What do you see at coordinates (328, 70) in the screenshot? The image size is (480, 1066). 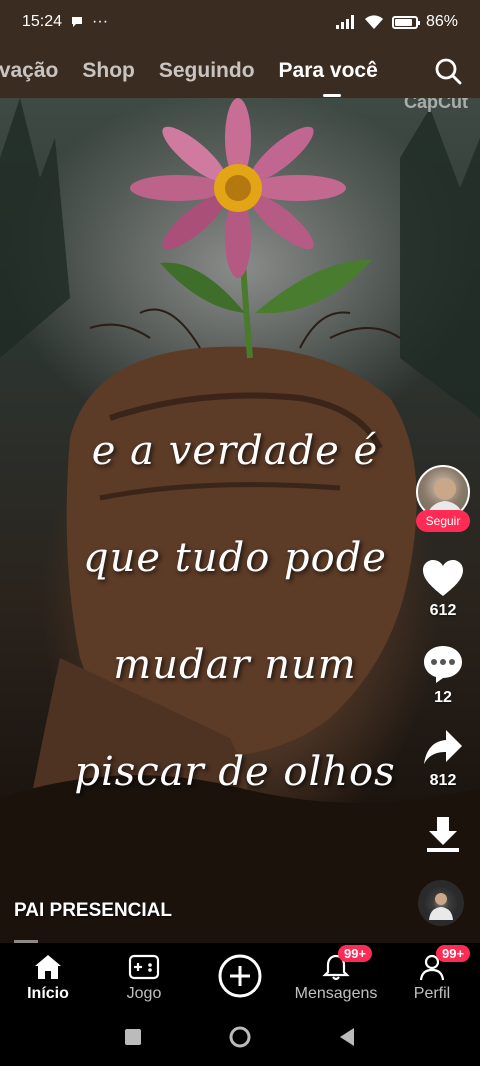 I see `tab-para-voce-label: Para você` at bounding box center [328, 70].